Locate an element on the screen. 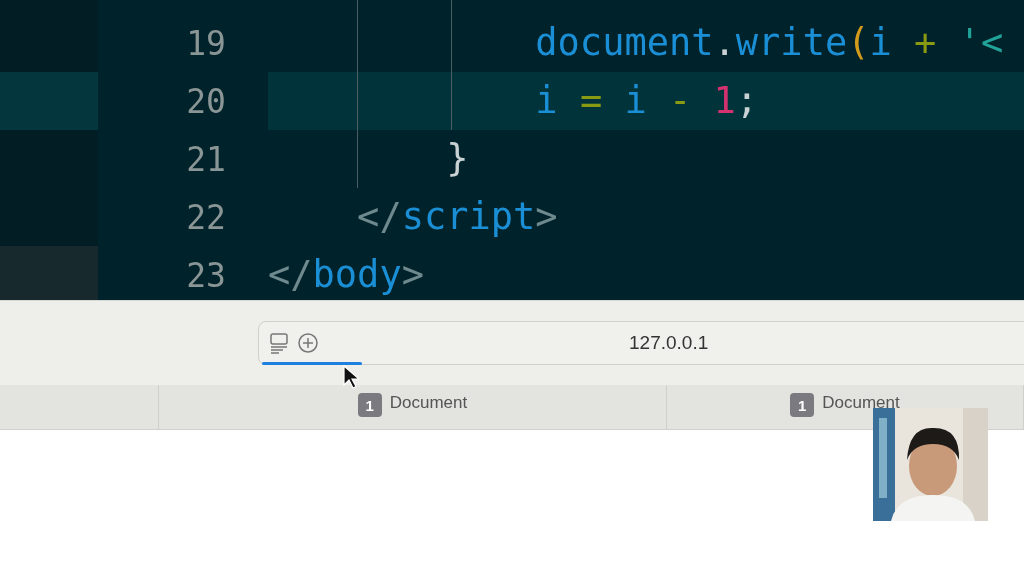  sidebar-icon is located at coordinates (279, 343).